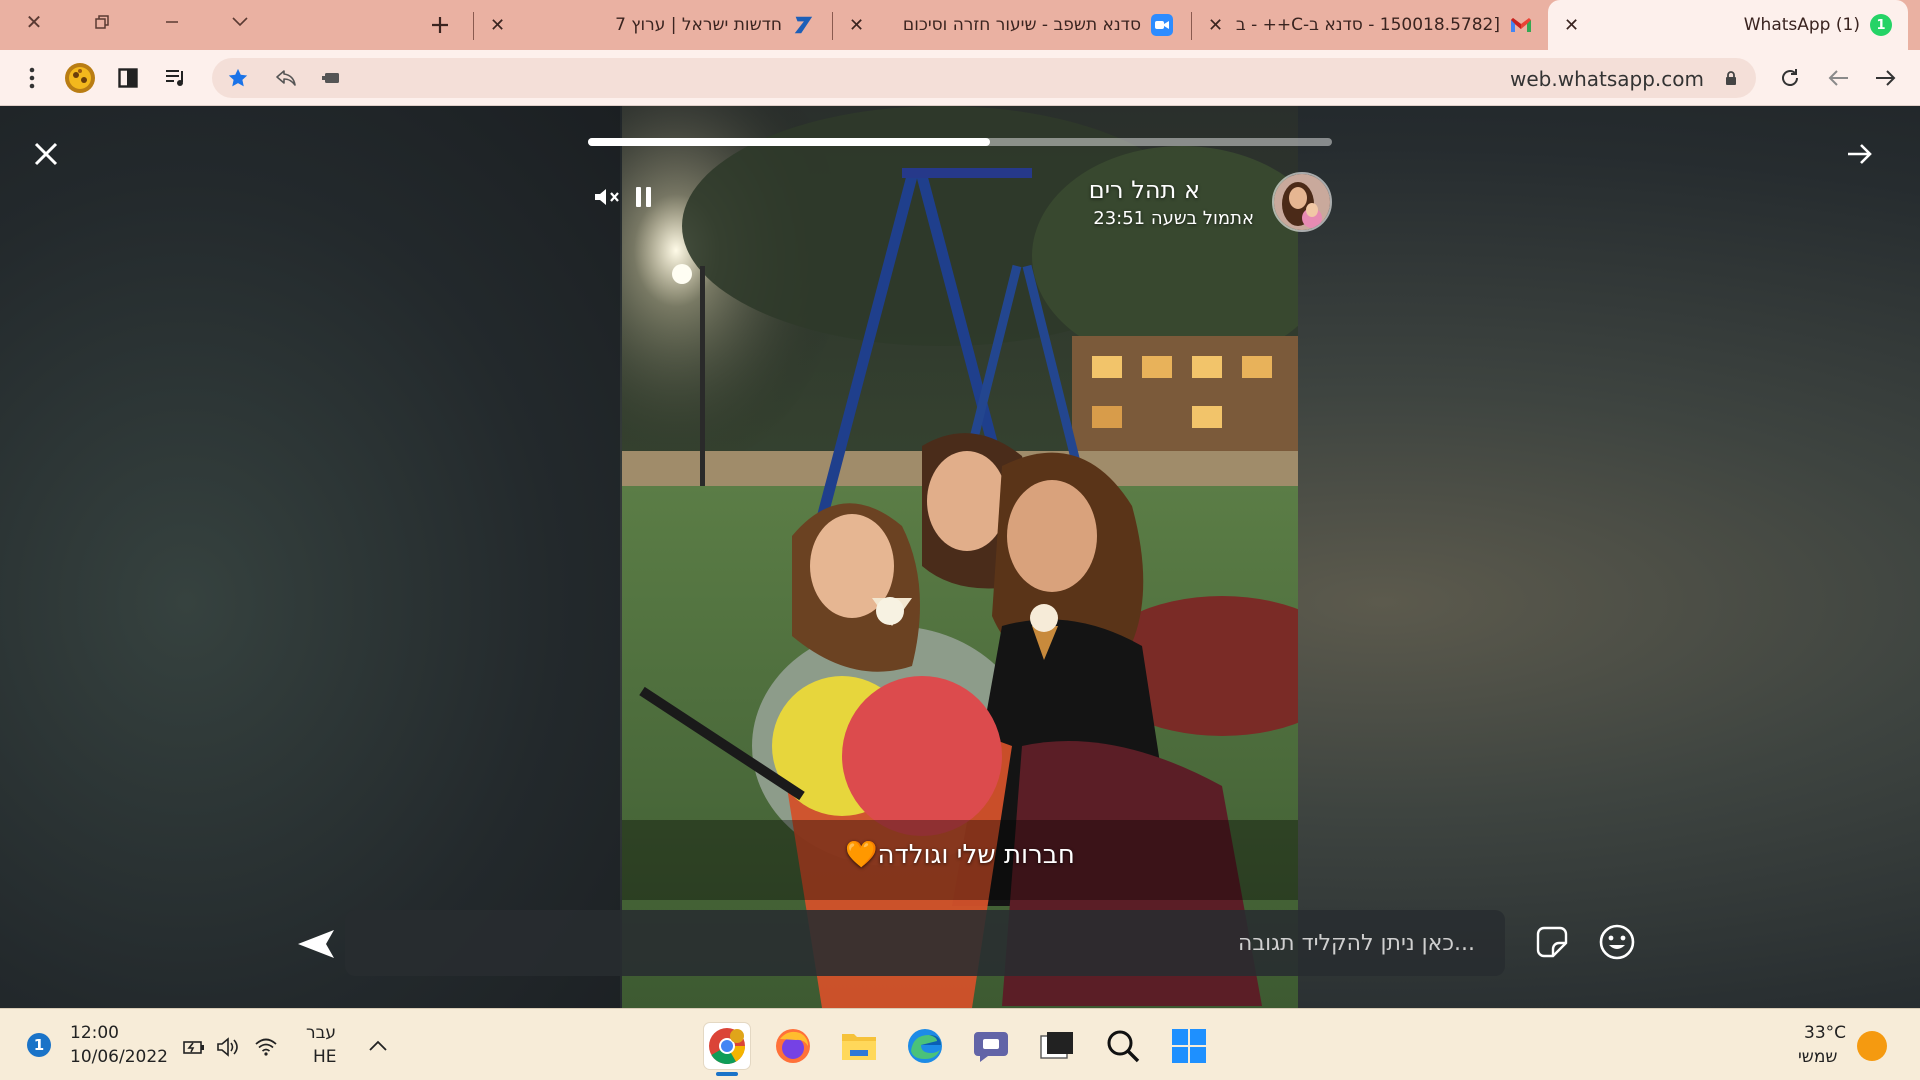  What do you see at coordinates (1302, 202) in the screenshot?
I see `poster-avatar` at bounding box center [1302, 202].